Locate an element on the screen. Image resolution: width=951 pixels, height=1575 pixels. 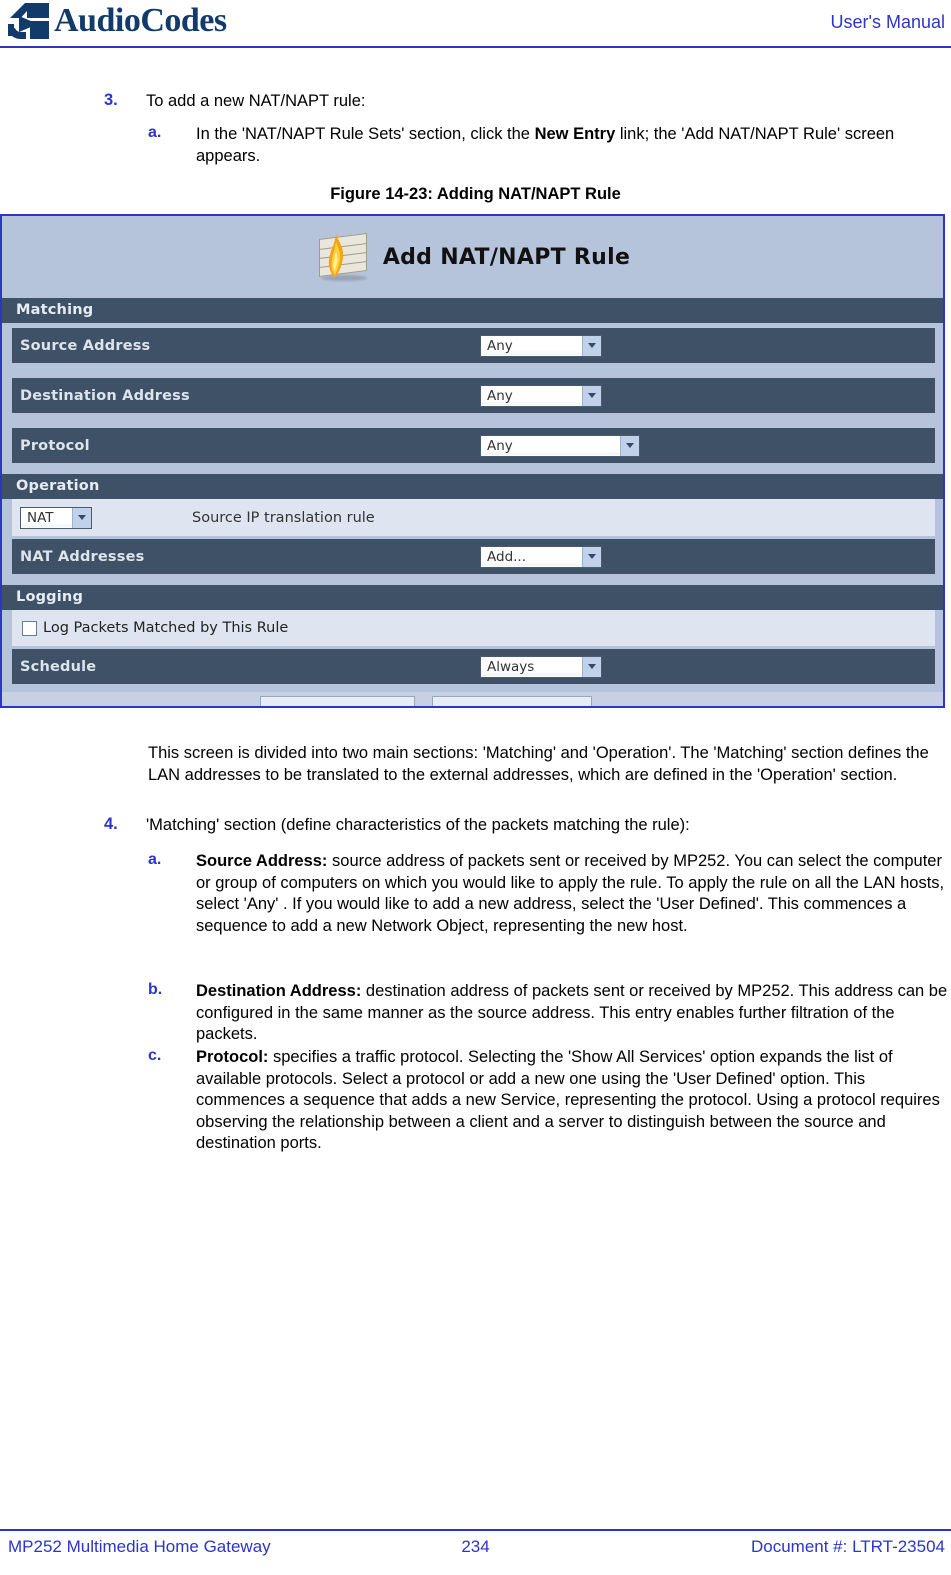
dialog-title-bar: Add NAT/NAPT Rule is located at coordinates (472, 257).